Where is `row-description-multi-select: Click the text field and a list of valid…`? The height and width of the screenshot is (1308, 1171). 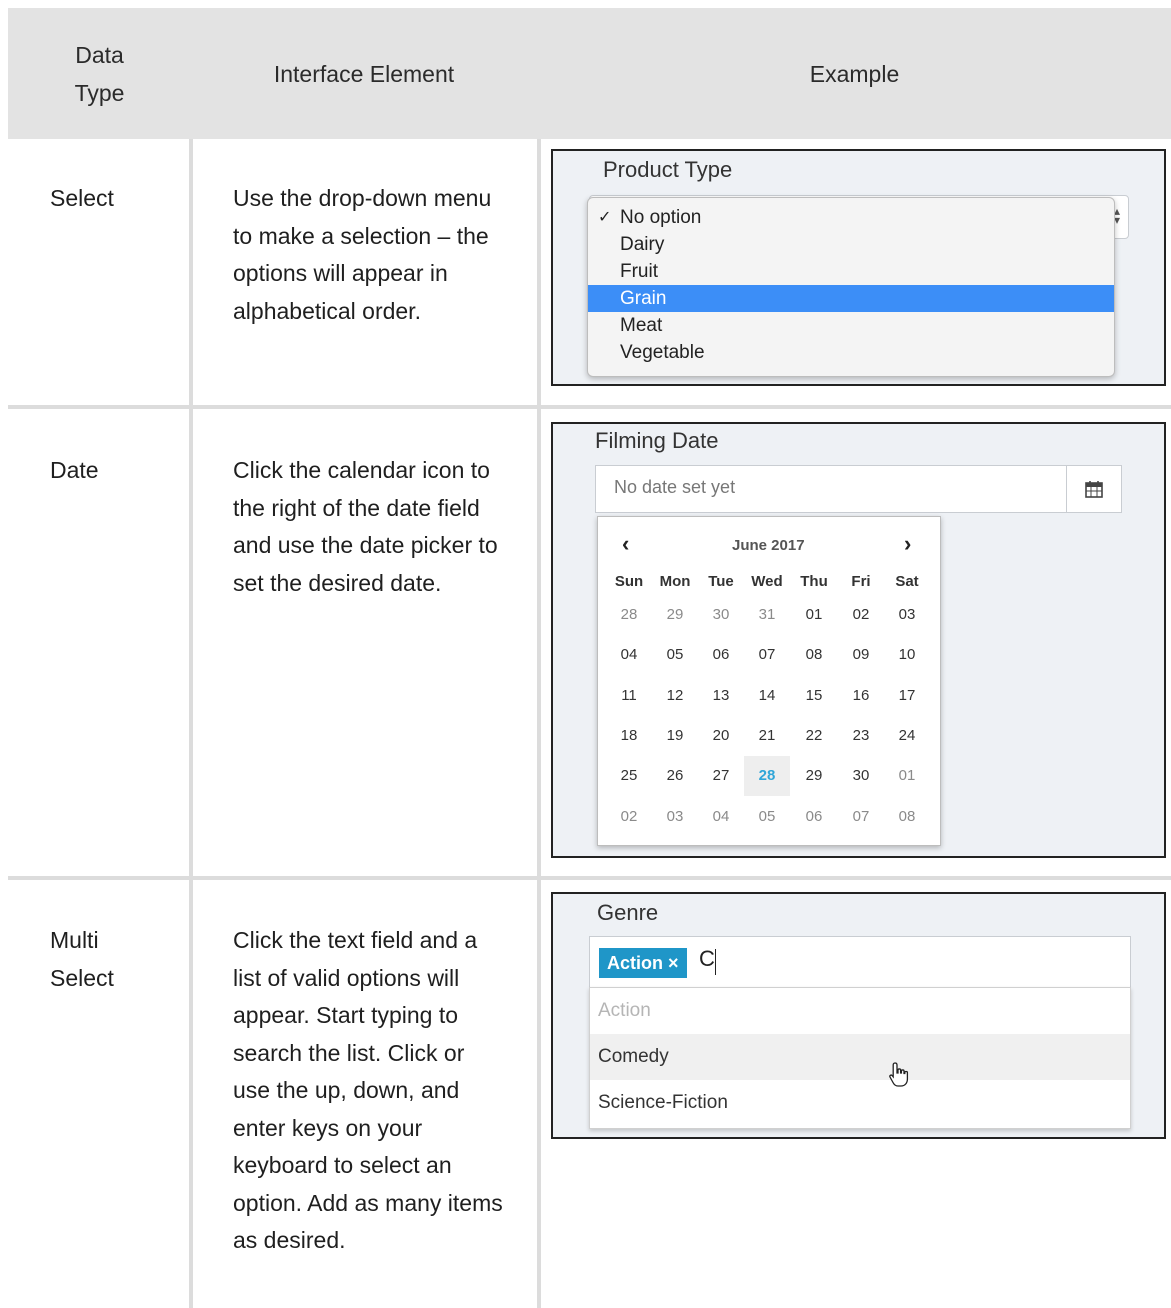 row-description-multi-select: Click the text field and a list of valid… is located at coordinates (368, 1090).